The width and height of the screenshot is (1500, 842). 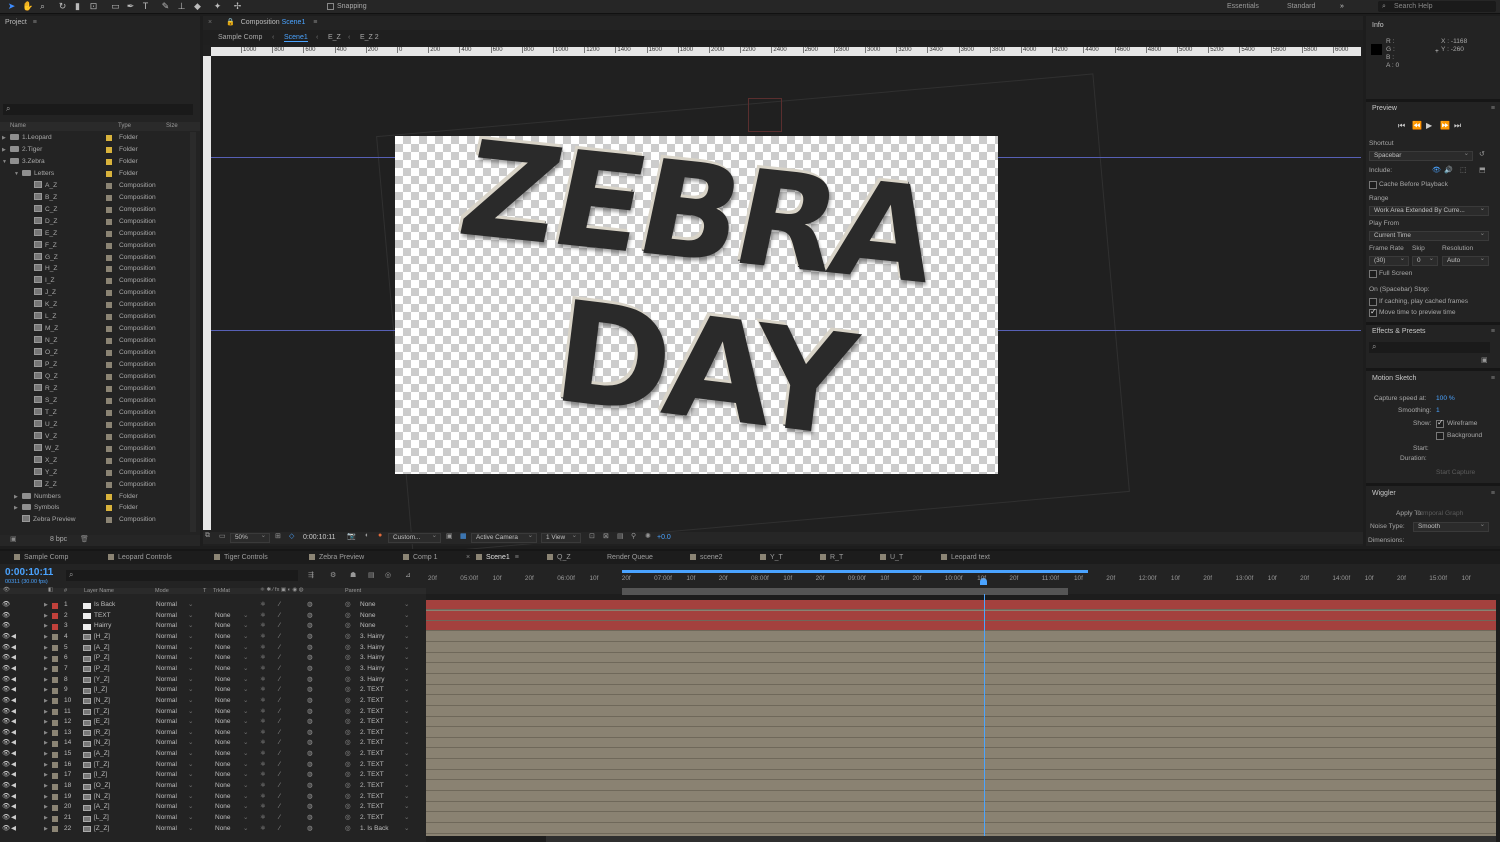 What do you see at coordinates (102, 637) in the screenshot?
I see `layer-name: [H_Z]` at bounding box center [102, 637].